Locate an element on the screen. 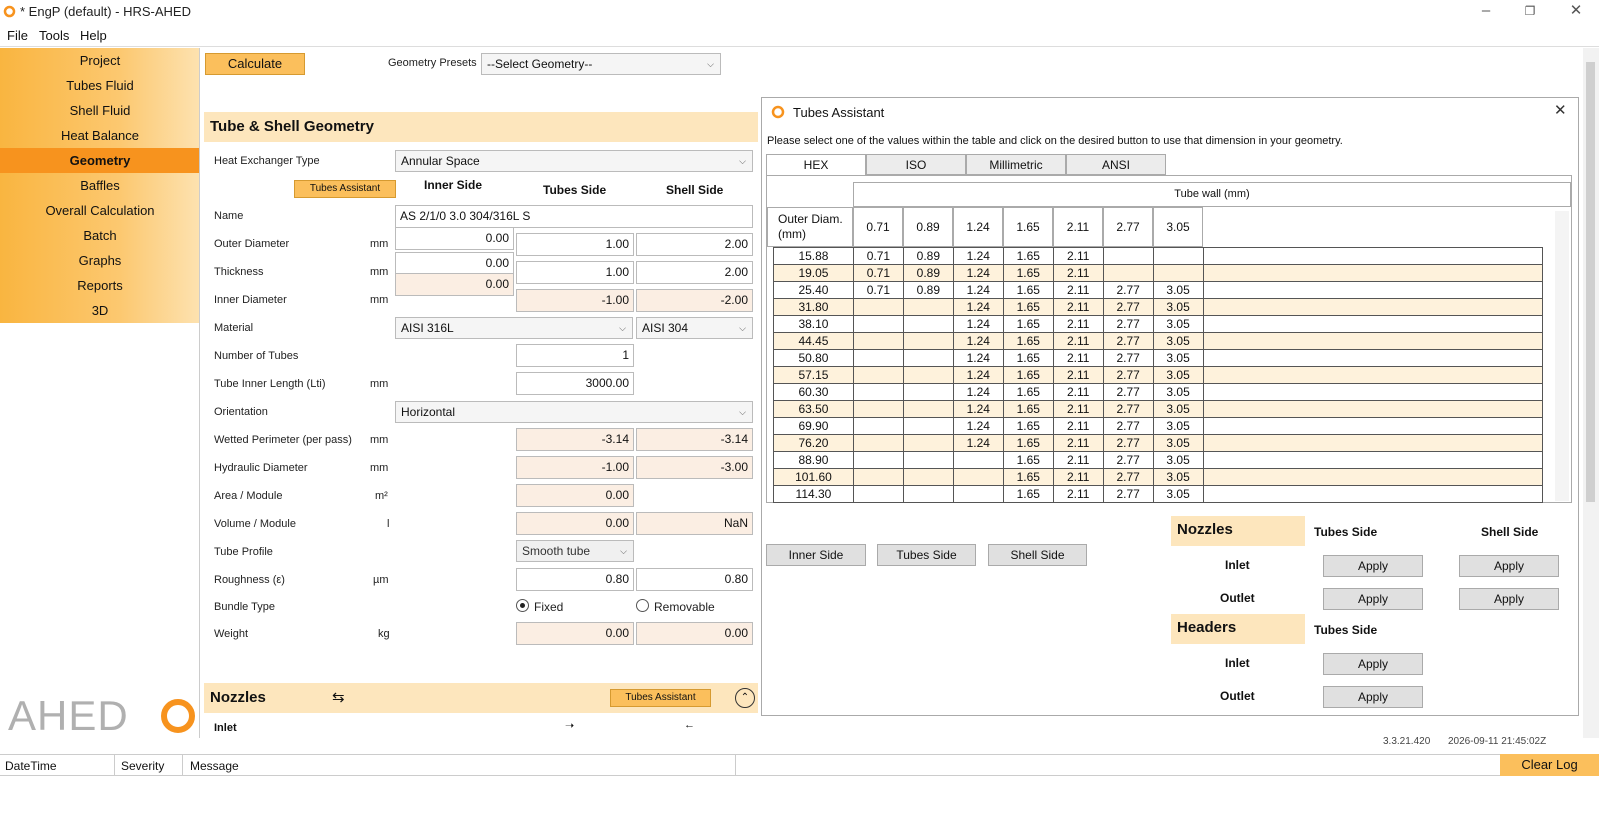 The width and height of the screenshot is (1599, 813). od-tubes-input: 1.00 is located at coordinates (575, 244).